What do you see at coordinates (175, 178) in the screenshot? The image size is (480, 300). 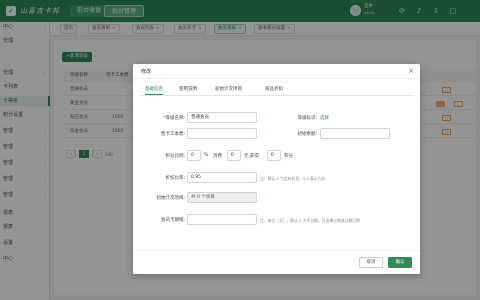 I see `discount-label: 折扣比率:` at bounding box center [175, 178].